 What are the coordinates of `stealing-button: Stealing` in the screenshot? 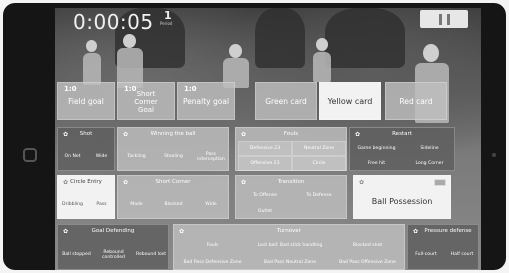 It's located at (173, 157).